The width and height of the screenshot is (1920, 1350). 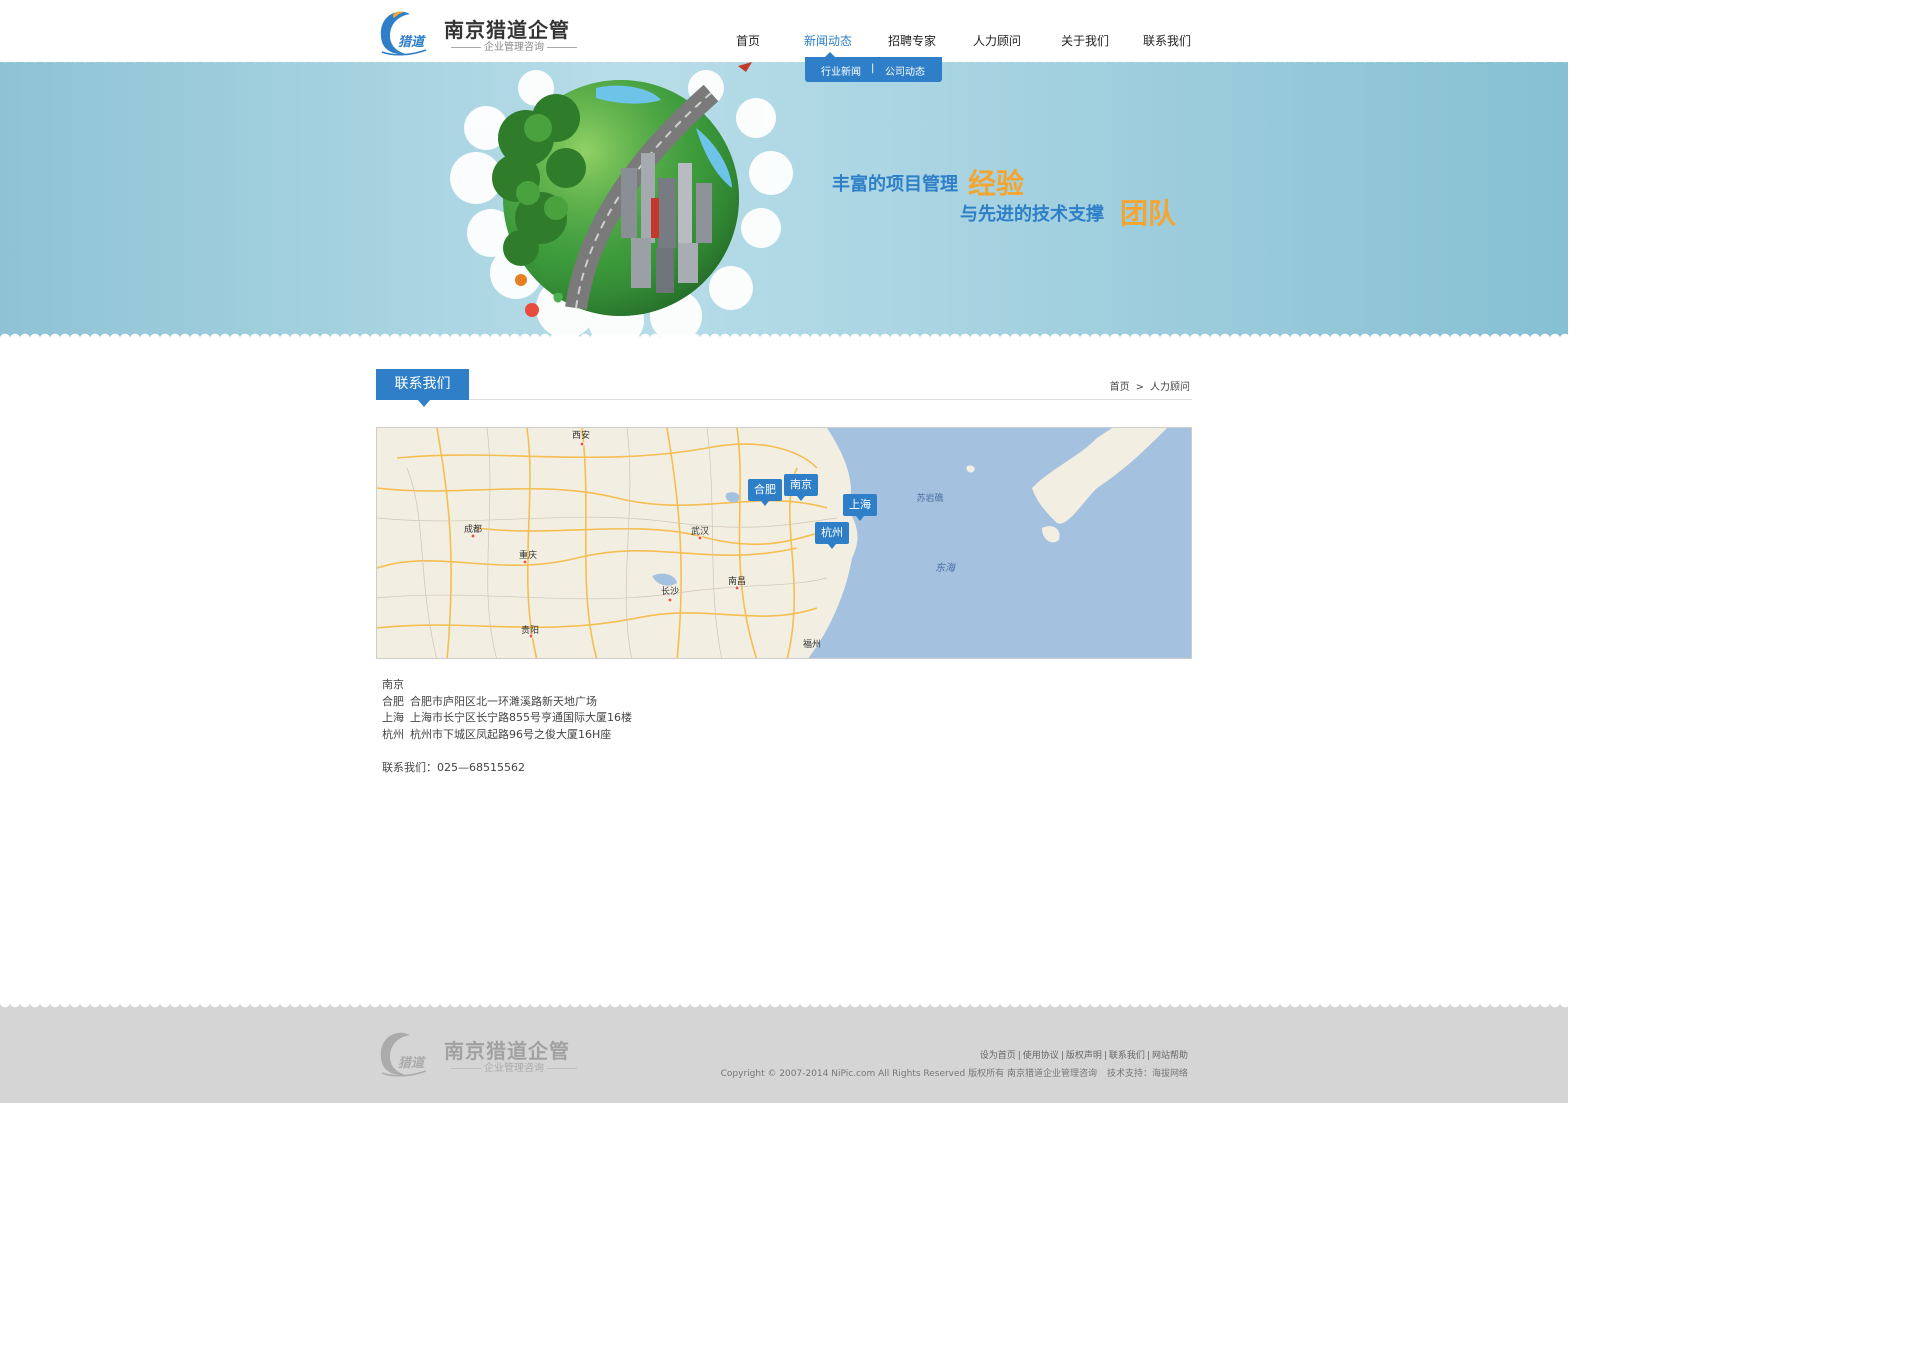 I want to click on footer-logo: 猎道 南京猎道企管 企业管理咨询, so click(x=481, y=1054).